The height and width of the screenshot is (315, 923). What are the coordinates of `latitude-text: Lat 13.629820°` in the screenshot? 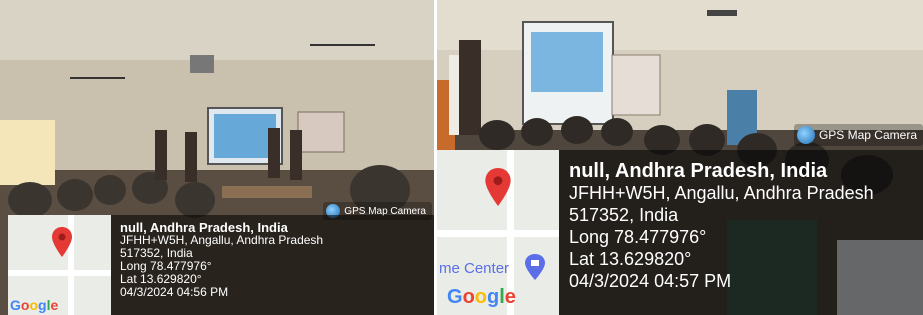 It's located at (630, 259).